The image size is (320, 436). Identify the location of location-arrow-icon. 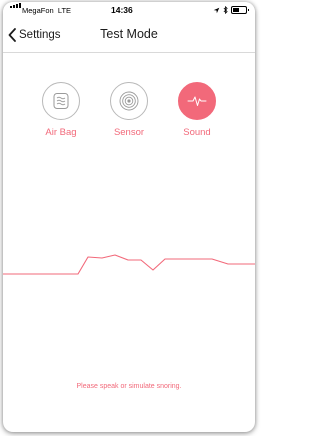
(216, 10).